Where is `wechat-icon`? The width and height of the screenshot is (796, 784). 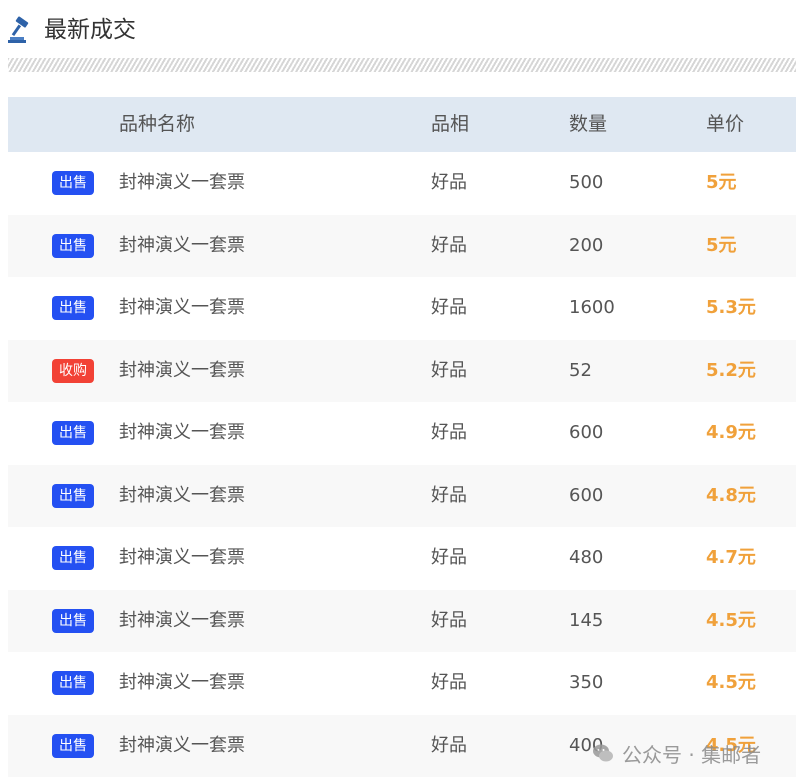 wechat-icon is located at coordinates (603, 753).